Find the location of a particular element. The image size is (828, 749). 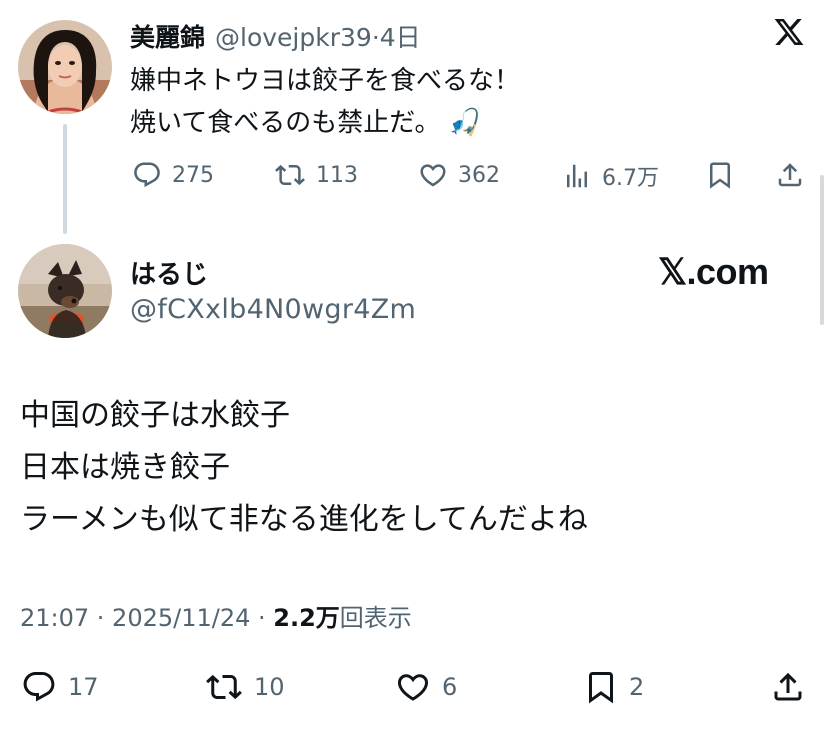

parent-reply-count: 275 is located at coordinates (193, 175).